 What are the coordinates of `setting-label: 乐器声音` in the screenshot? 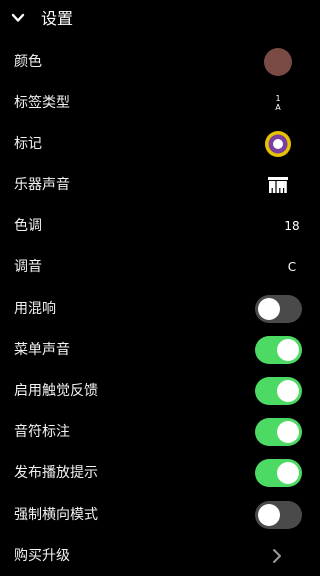 It's located at (42, 184).